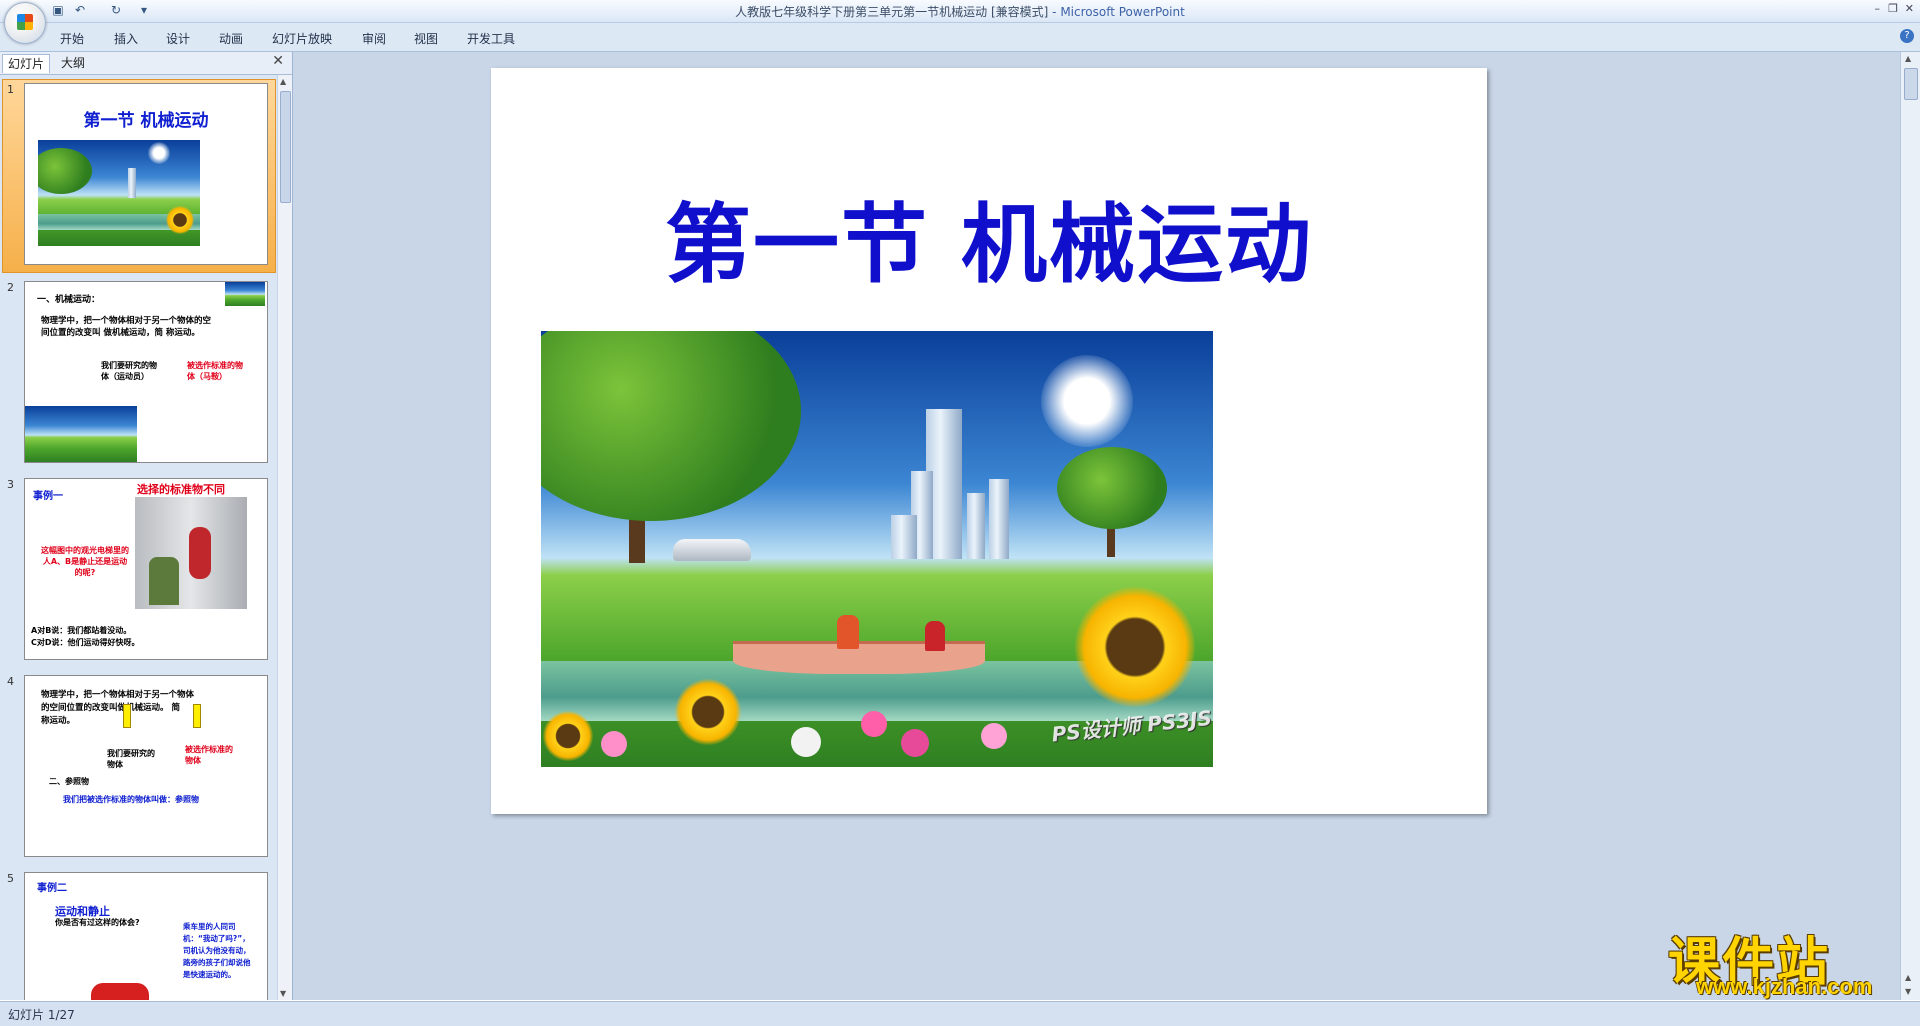 The image size is (1920, 1026). What do you see at coordinates (671, 426) in the screenshot?
I see `tree-graphic` at bounding box center [671, 426].